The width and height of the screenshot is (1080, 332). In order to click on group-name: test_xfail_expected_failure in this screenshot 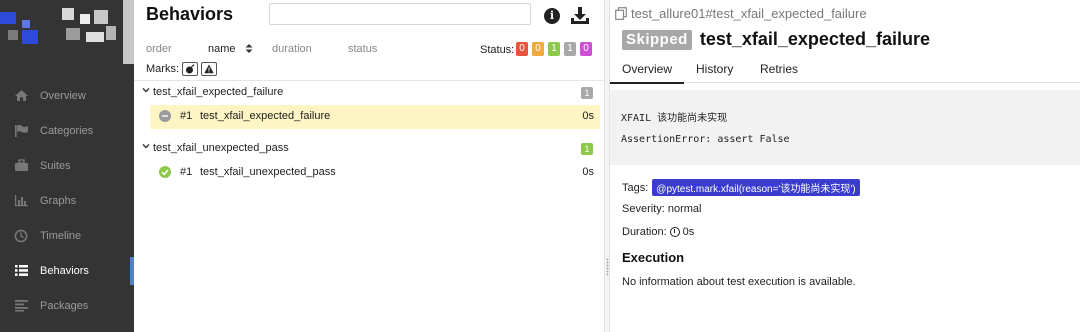, I will do `click(218, 92)`.